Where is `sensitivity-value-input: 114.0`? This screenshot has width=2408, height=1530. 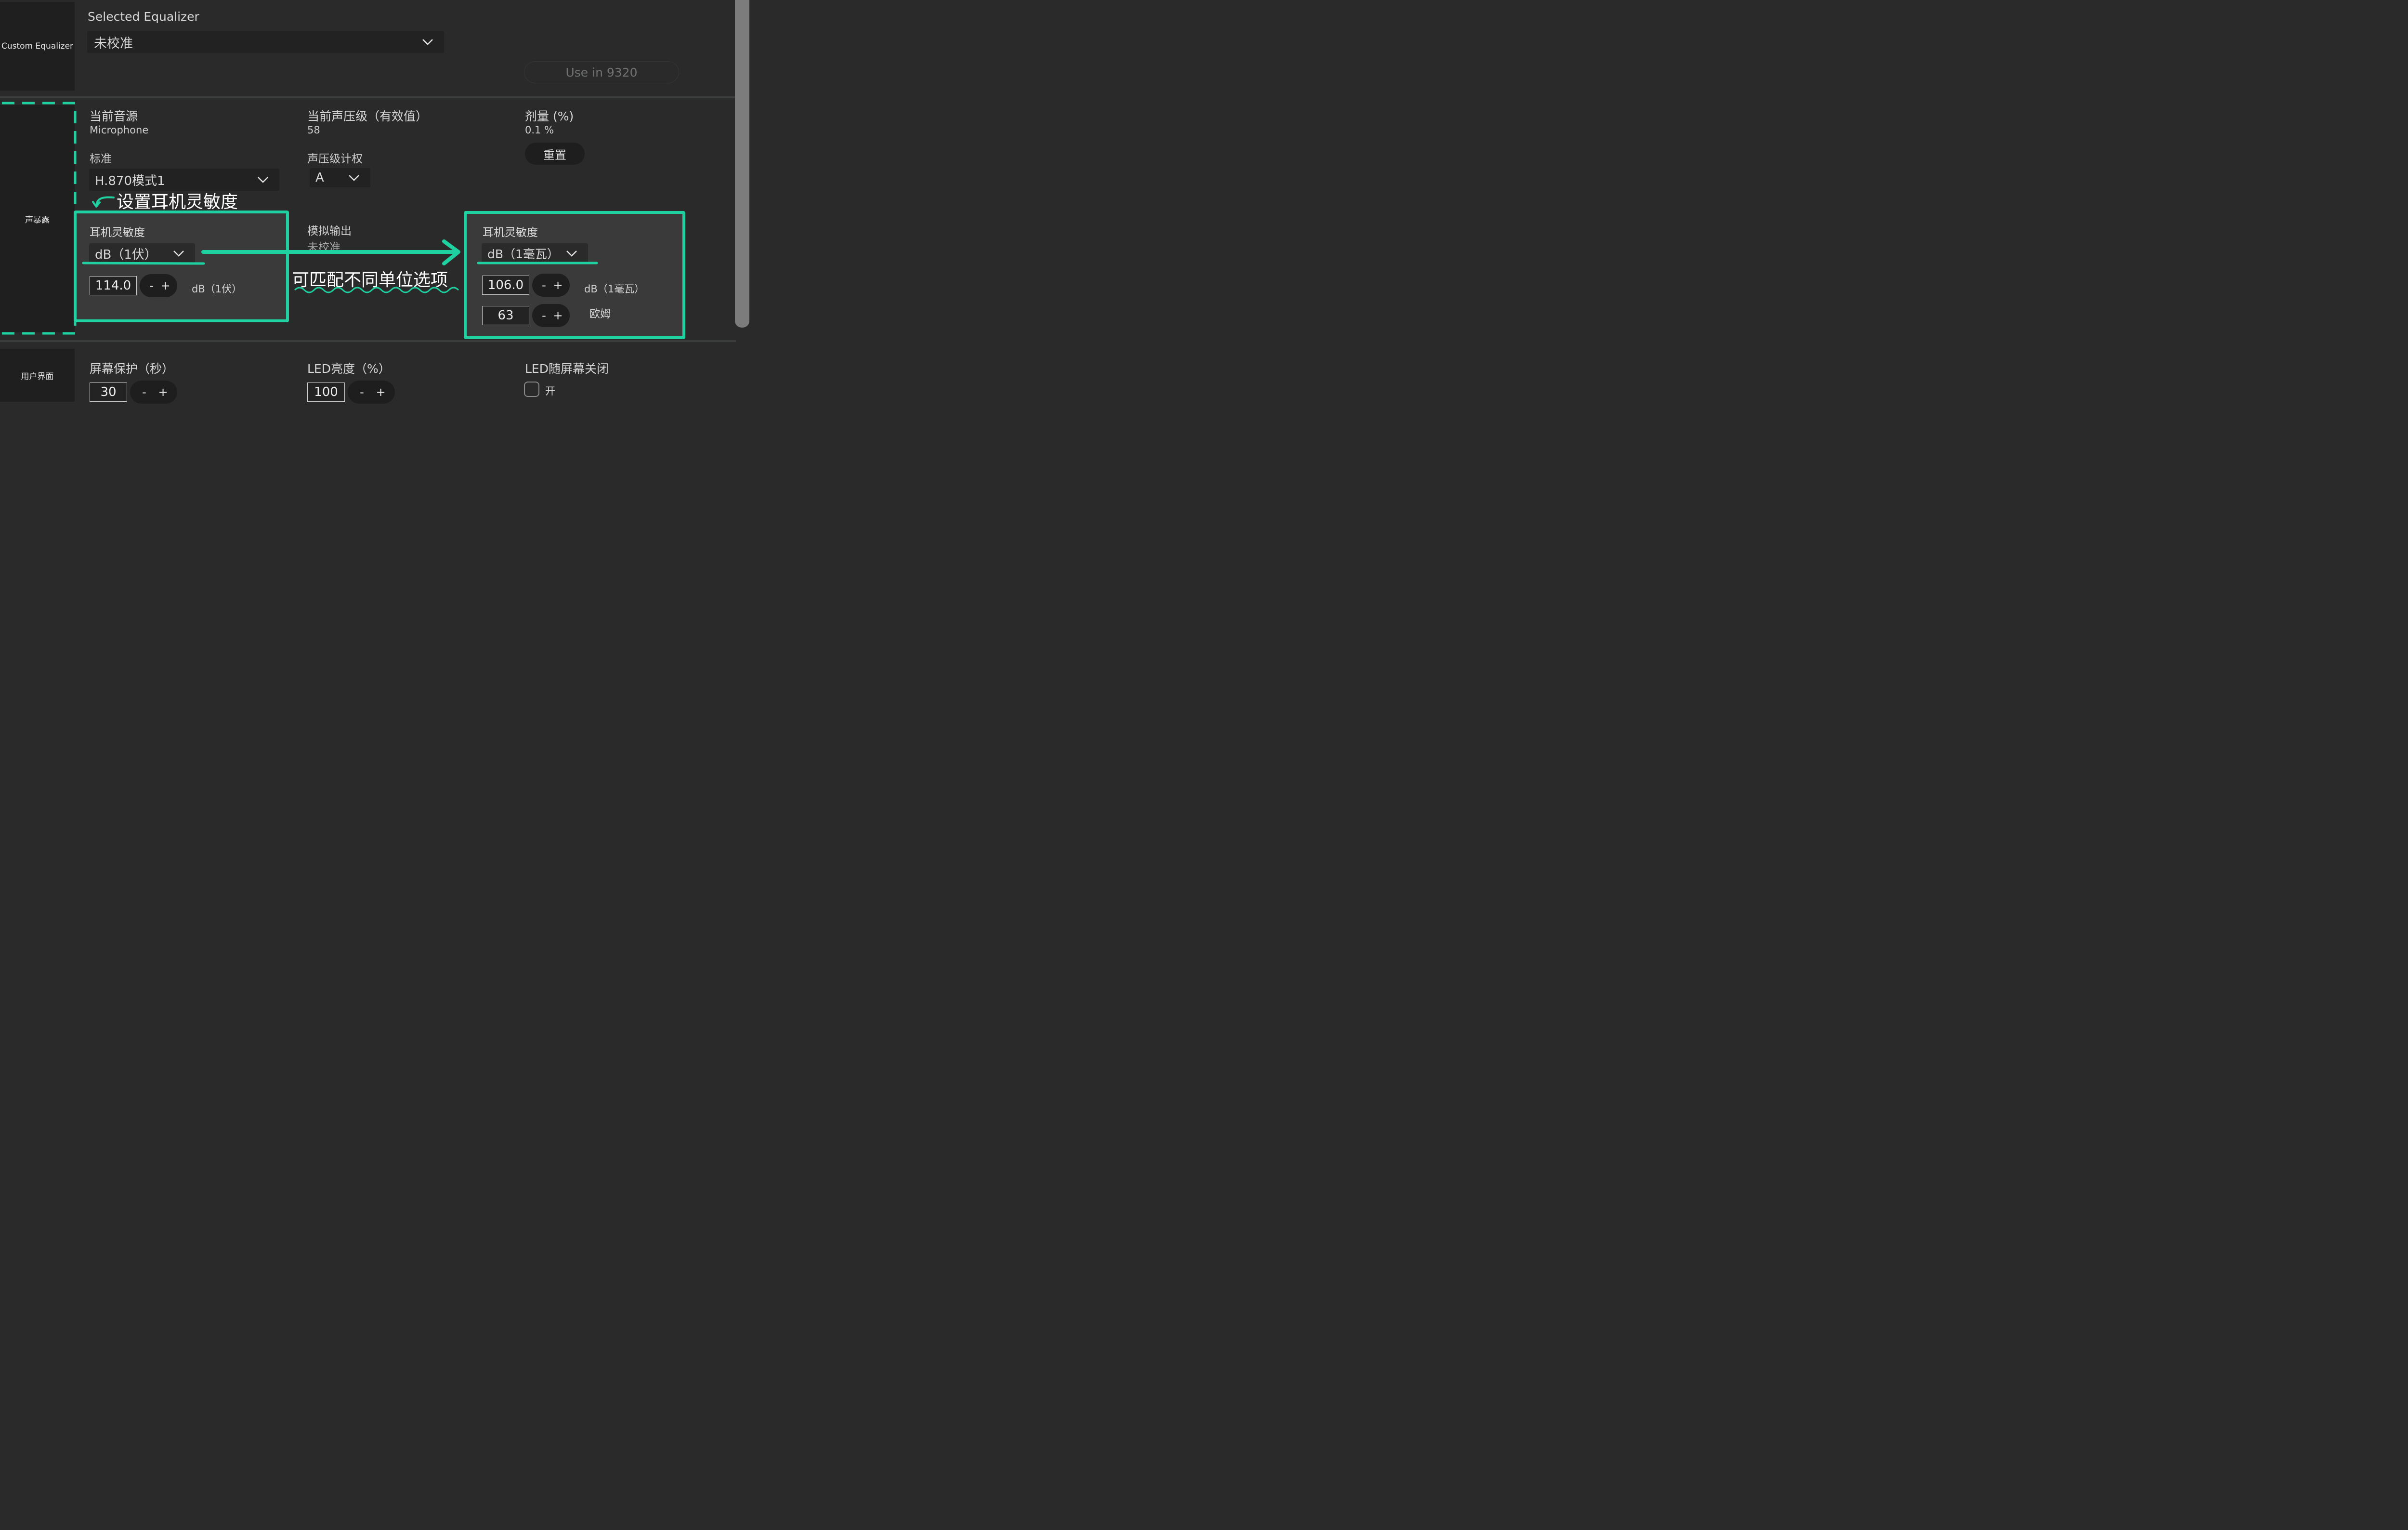 sensitivity-value-input: 114.0 is located at coordinates (113, 285).